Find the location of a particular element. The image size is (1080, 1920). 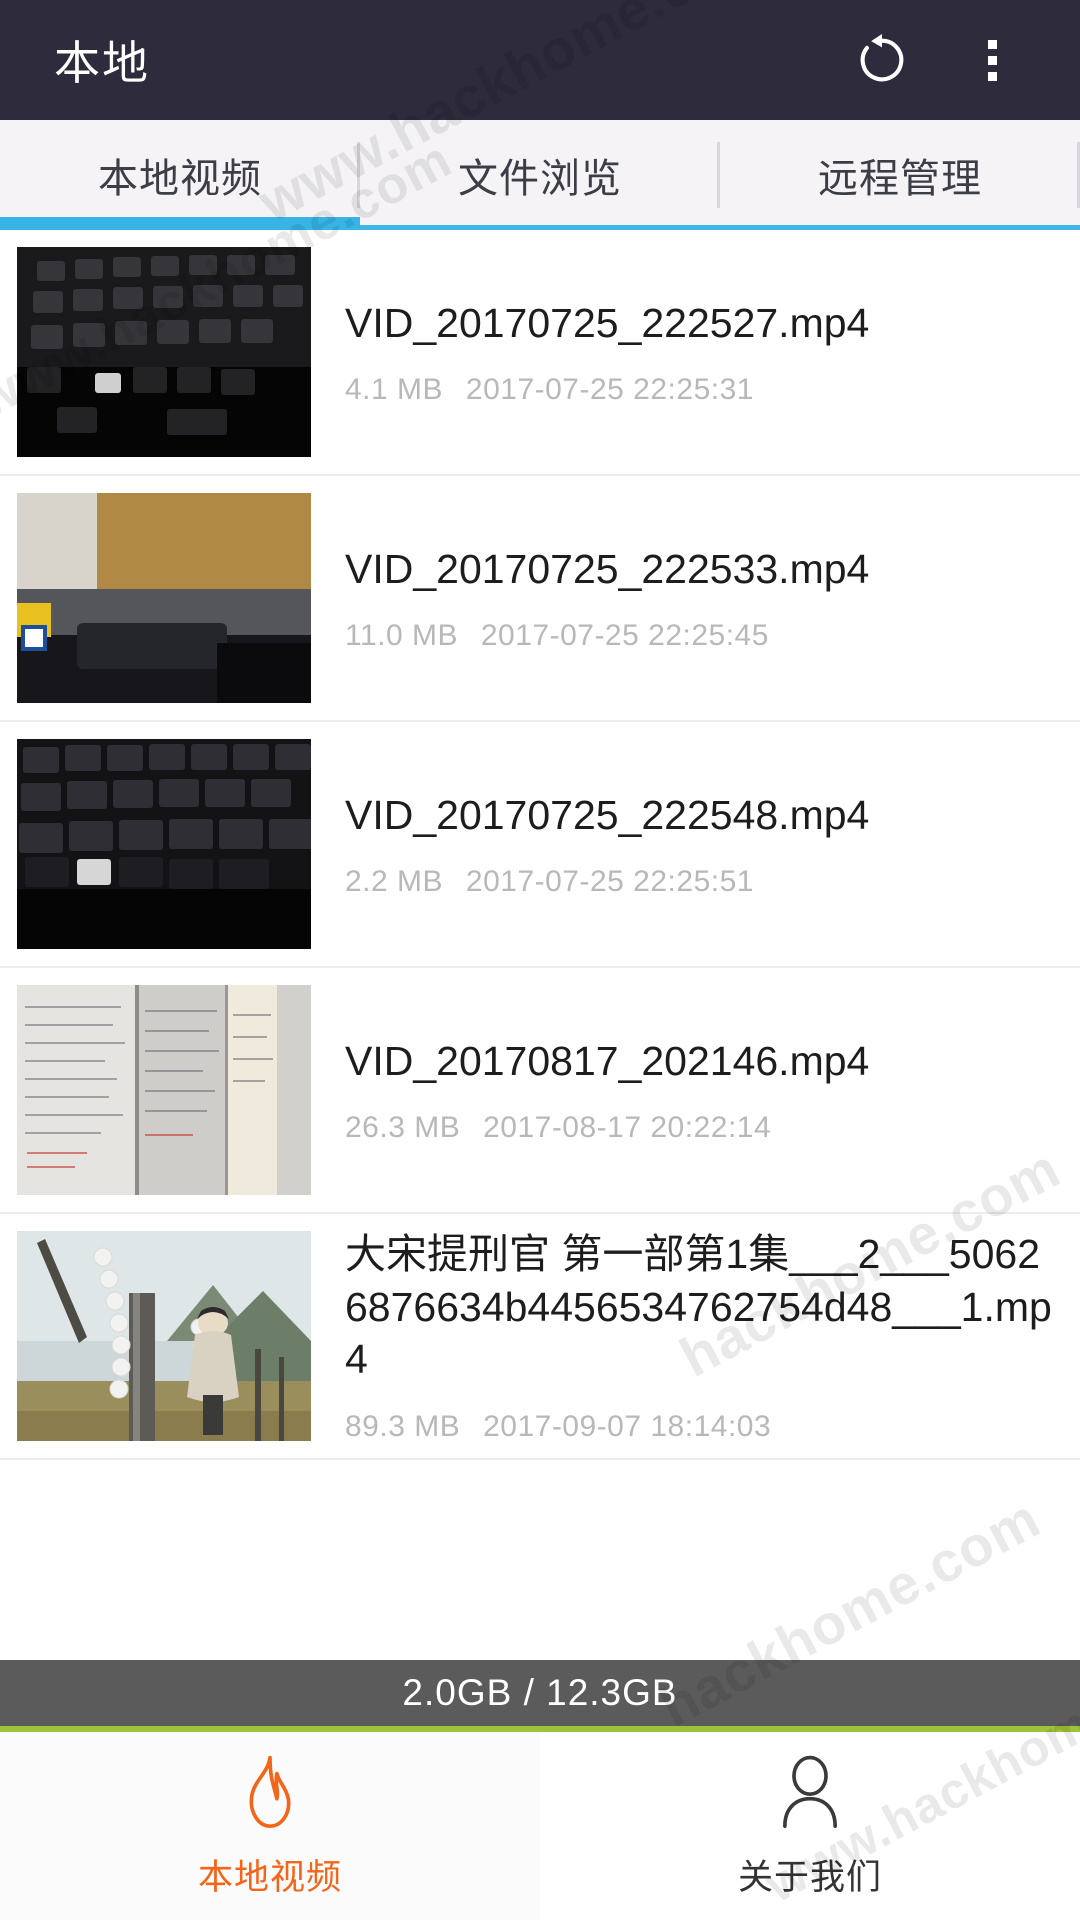

thumbnail-desk-wall is located at coordinates (164, 598).